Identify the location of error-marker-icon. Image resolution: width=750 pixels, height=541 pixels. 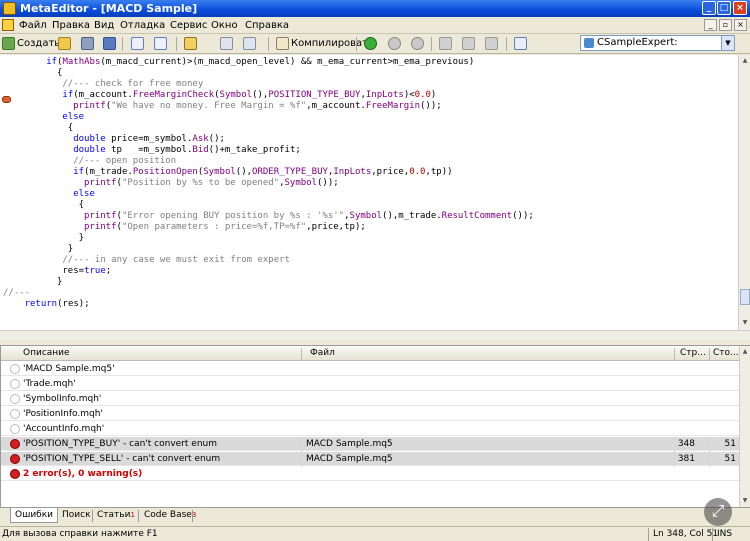
(6, 99).